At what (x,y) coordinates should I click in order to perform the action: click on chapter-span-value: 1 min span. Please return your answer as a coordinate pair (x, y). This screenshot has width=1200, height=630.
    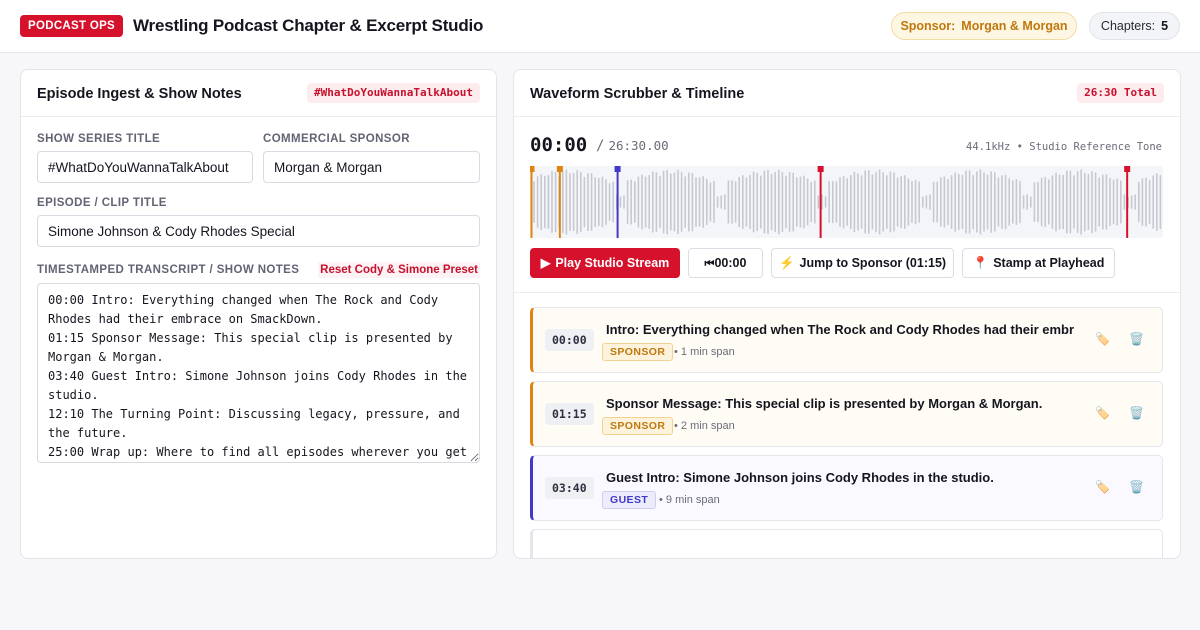
    Looking at the image, I should click on (707, 352).